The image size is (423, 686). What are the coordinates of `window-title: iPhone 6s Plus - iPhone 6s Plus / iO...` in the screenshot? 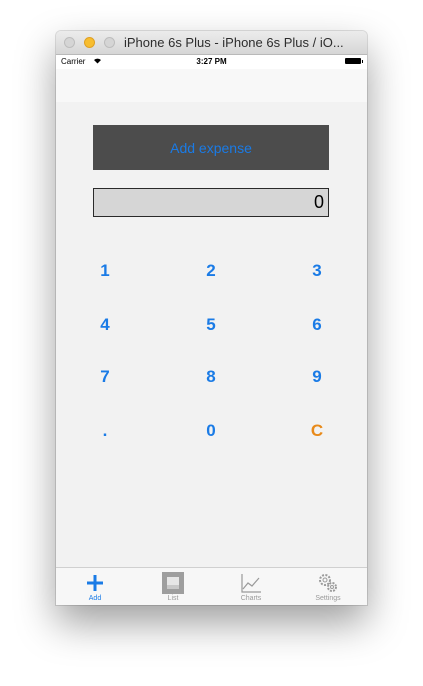 It's located at (234, 42).